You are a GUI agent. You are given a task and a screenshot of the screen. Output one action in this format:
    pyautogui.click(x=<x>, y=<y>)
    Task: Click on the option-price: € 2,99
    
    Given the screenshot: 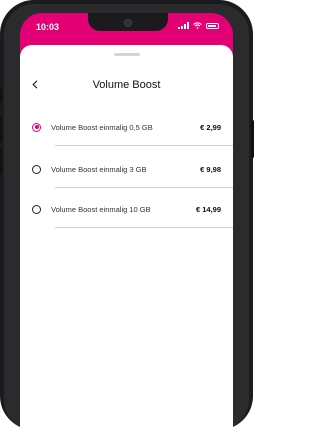 What is the action you would take?
    pyautogui.click(x=210, y=127)
    